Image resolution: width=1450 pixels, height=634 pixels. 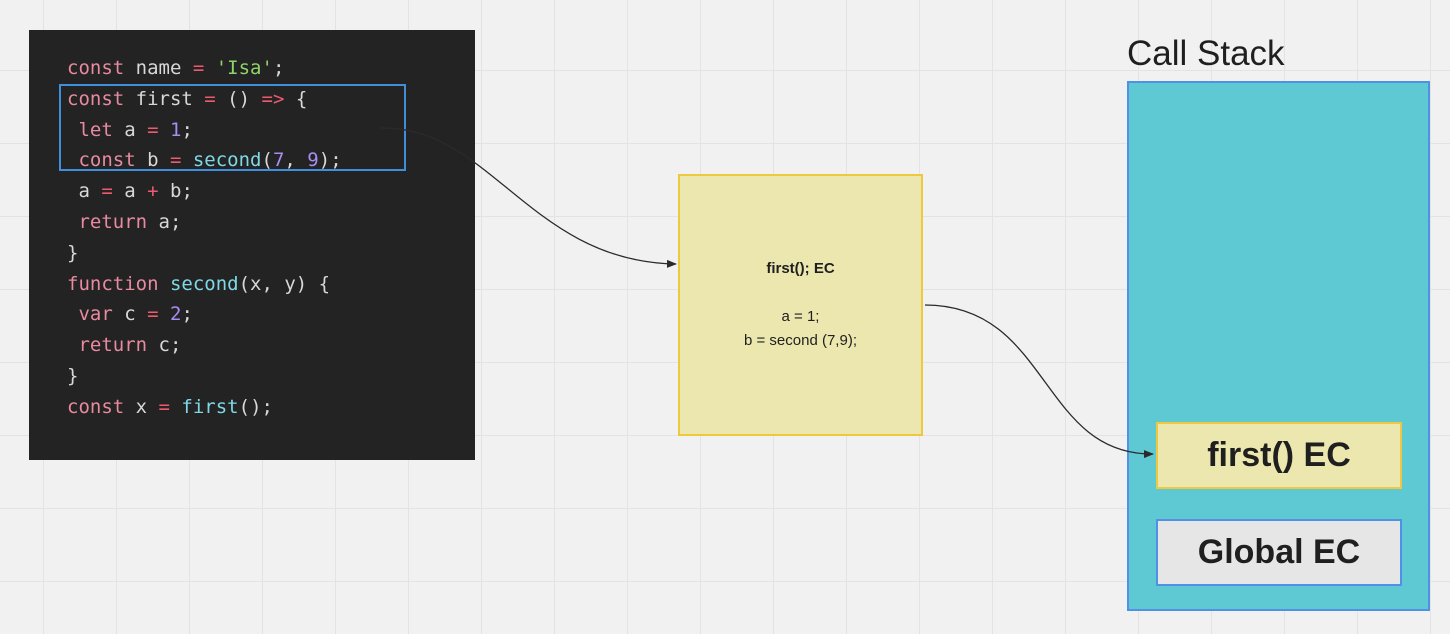 I want to click on code-line: a = a + b;, so click(x=204, y=191).